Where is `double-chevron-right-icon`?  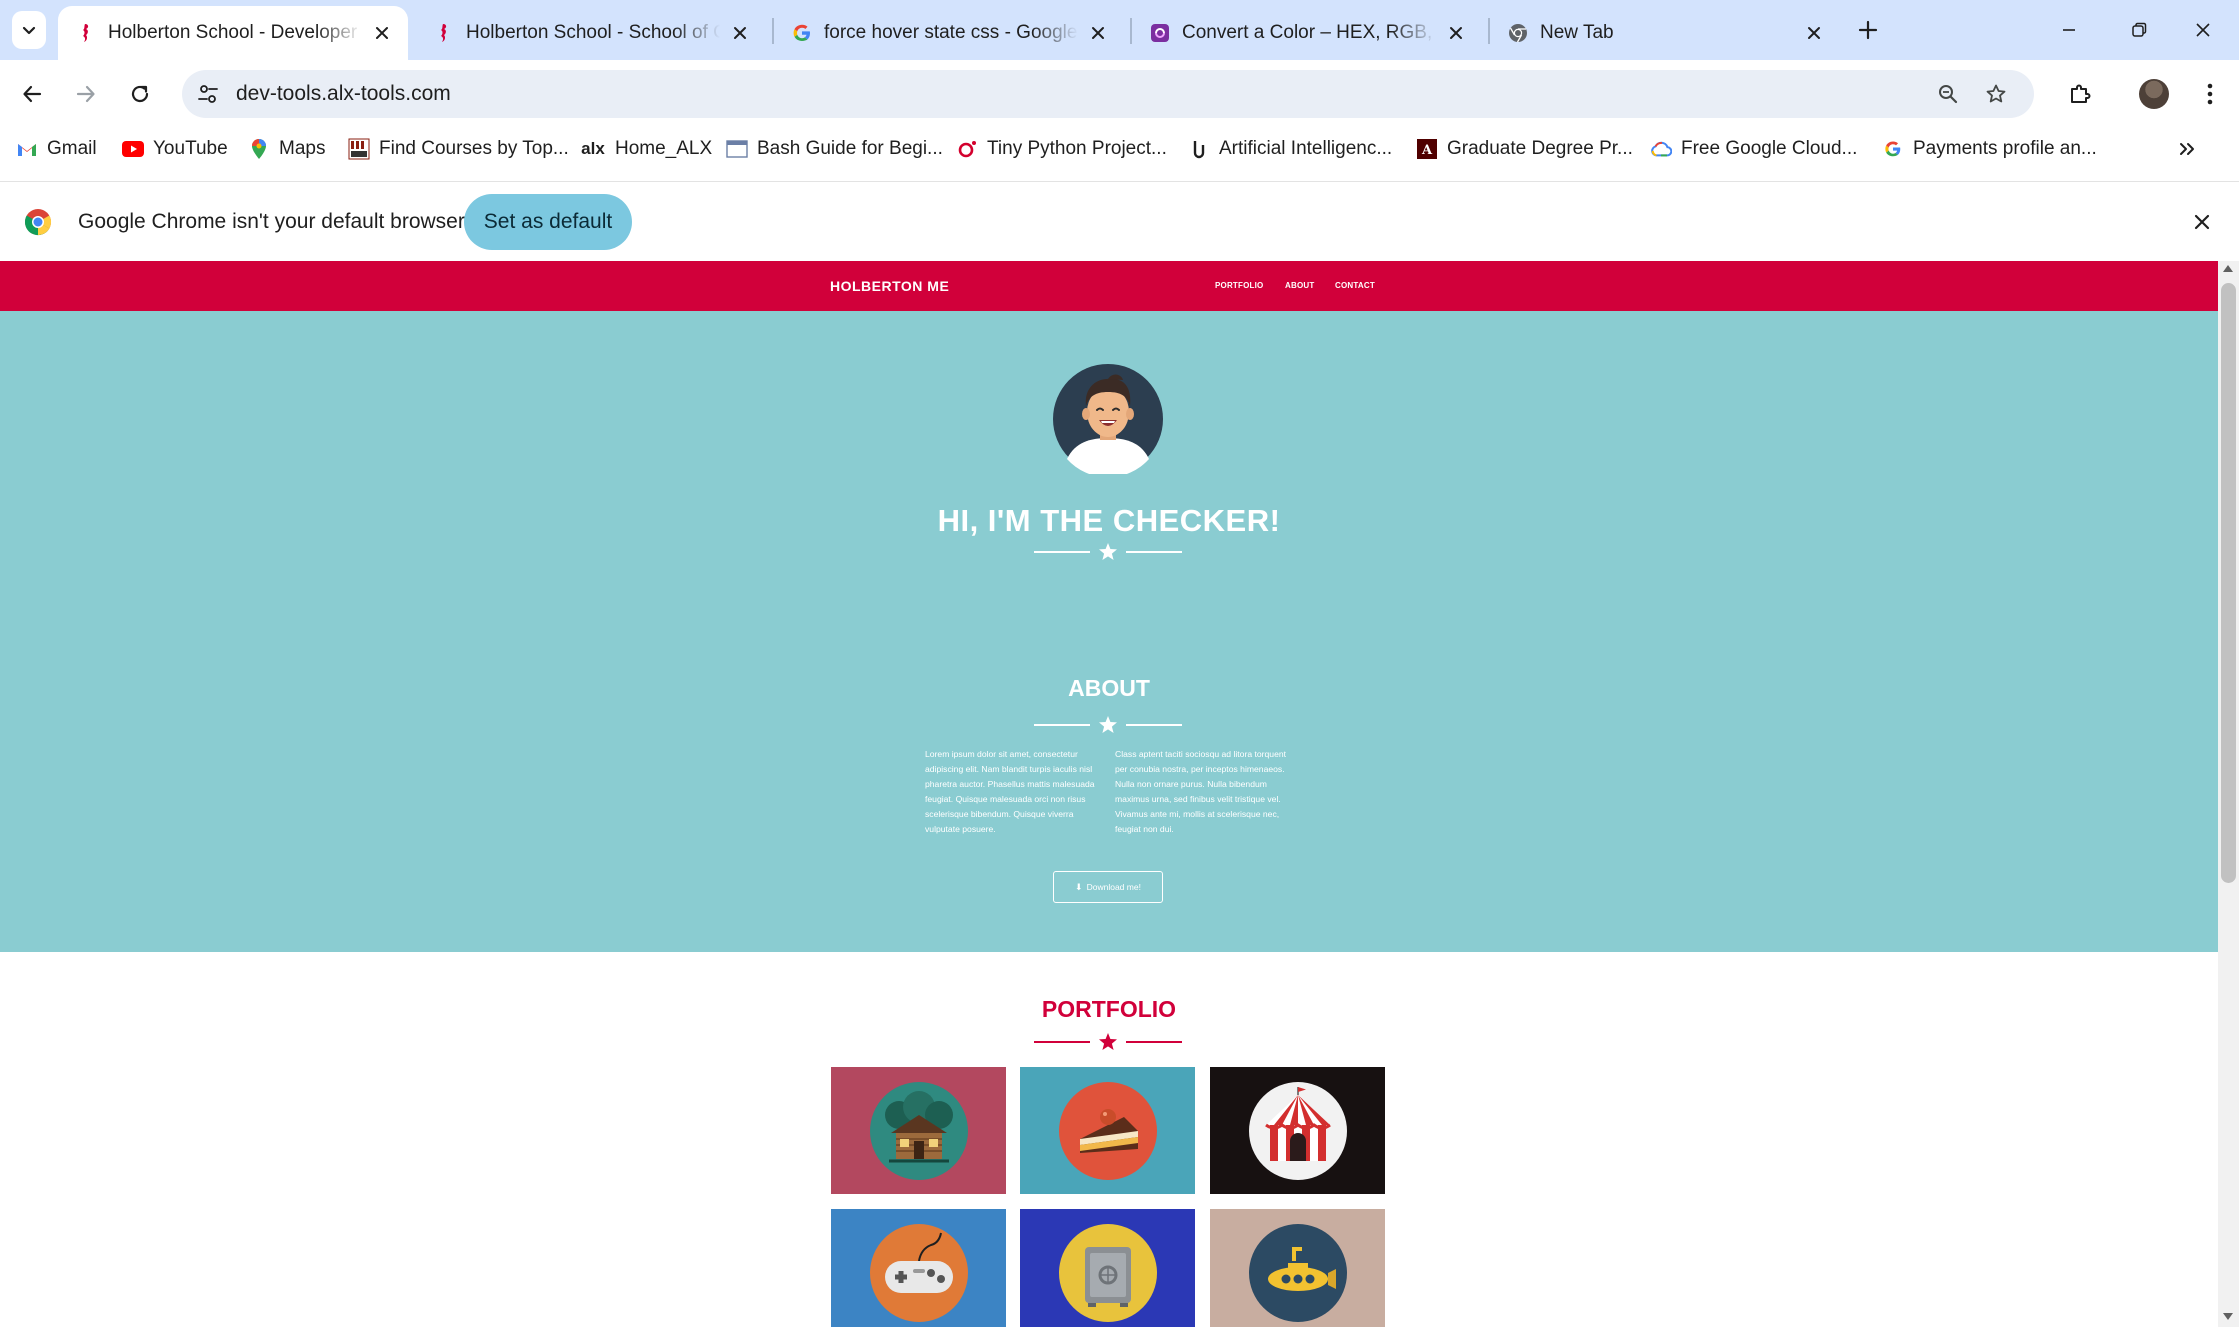 double-chevron-right-icon is located at coordinates (2187, 149).